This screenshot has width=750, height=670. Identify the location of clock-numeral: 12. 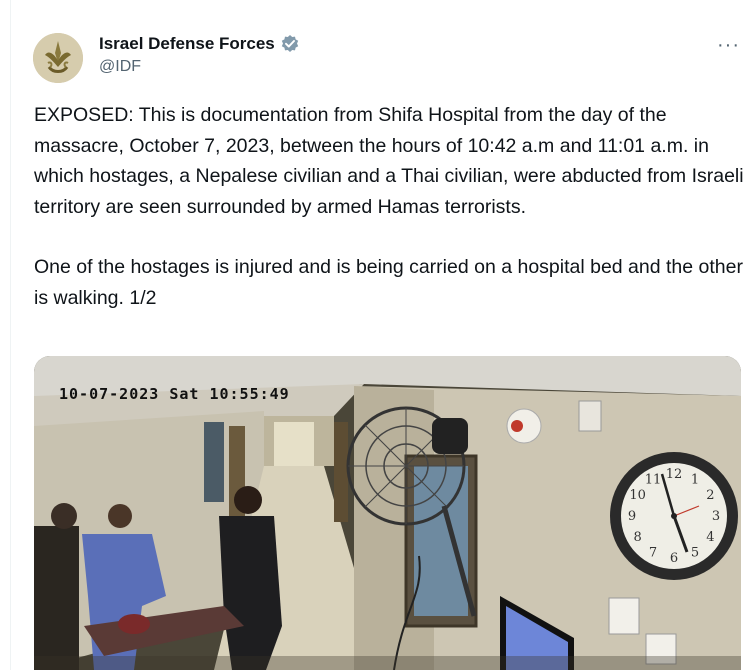
(674, 474).